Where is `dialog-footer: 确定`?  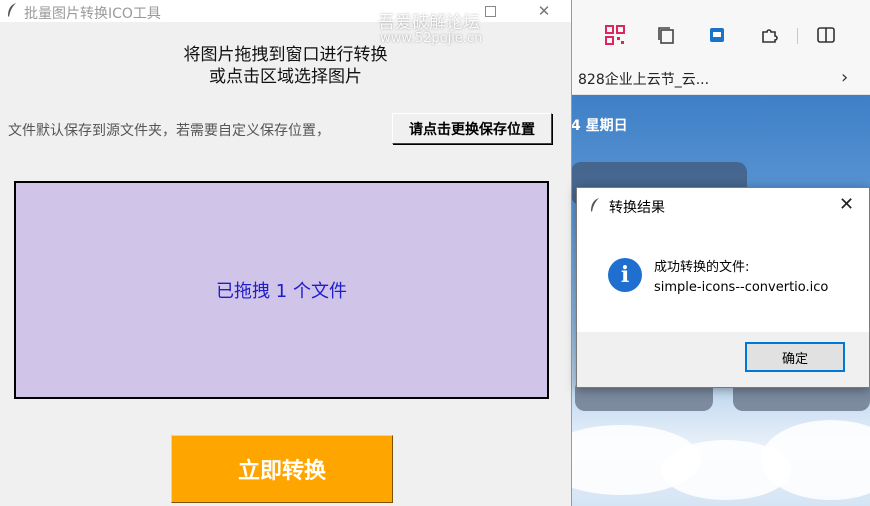
dialog-footer: 确定 is located at coordinates (723, 359).